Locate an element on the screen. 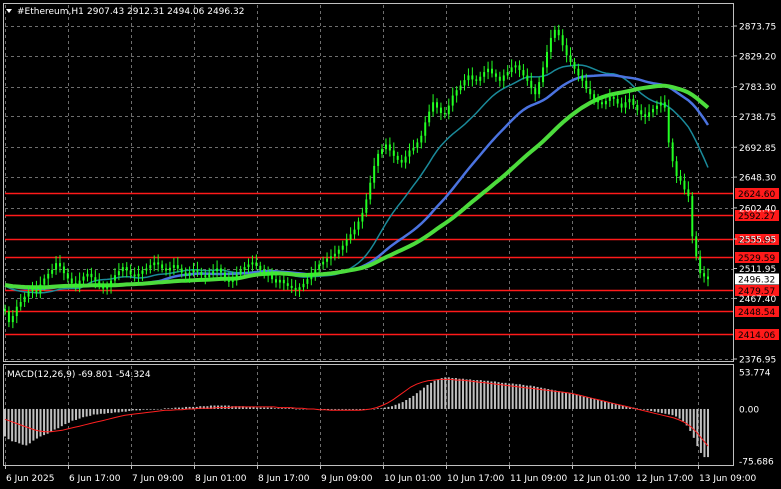 The width and height of the screenshot is (781, 489). time-tick-label: 6 Jun 17:00 is located at coordinates (95, 479).